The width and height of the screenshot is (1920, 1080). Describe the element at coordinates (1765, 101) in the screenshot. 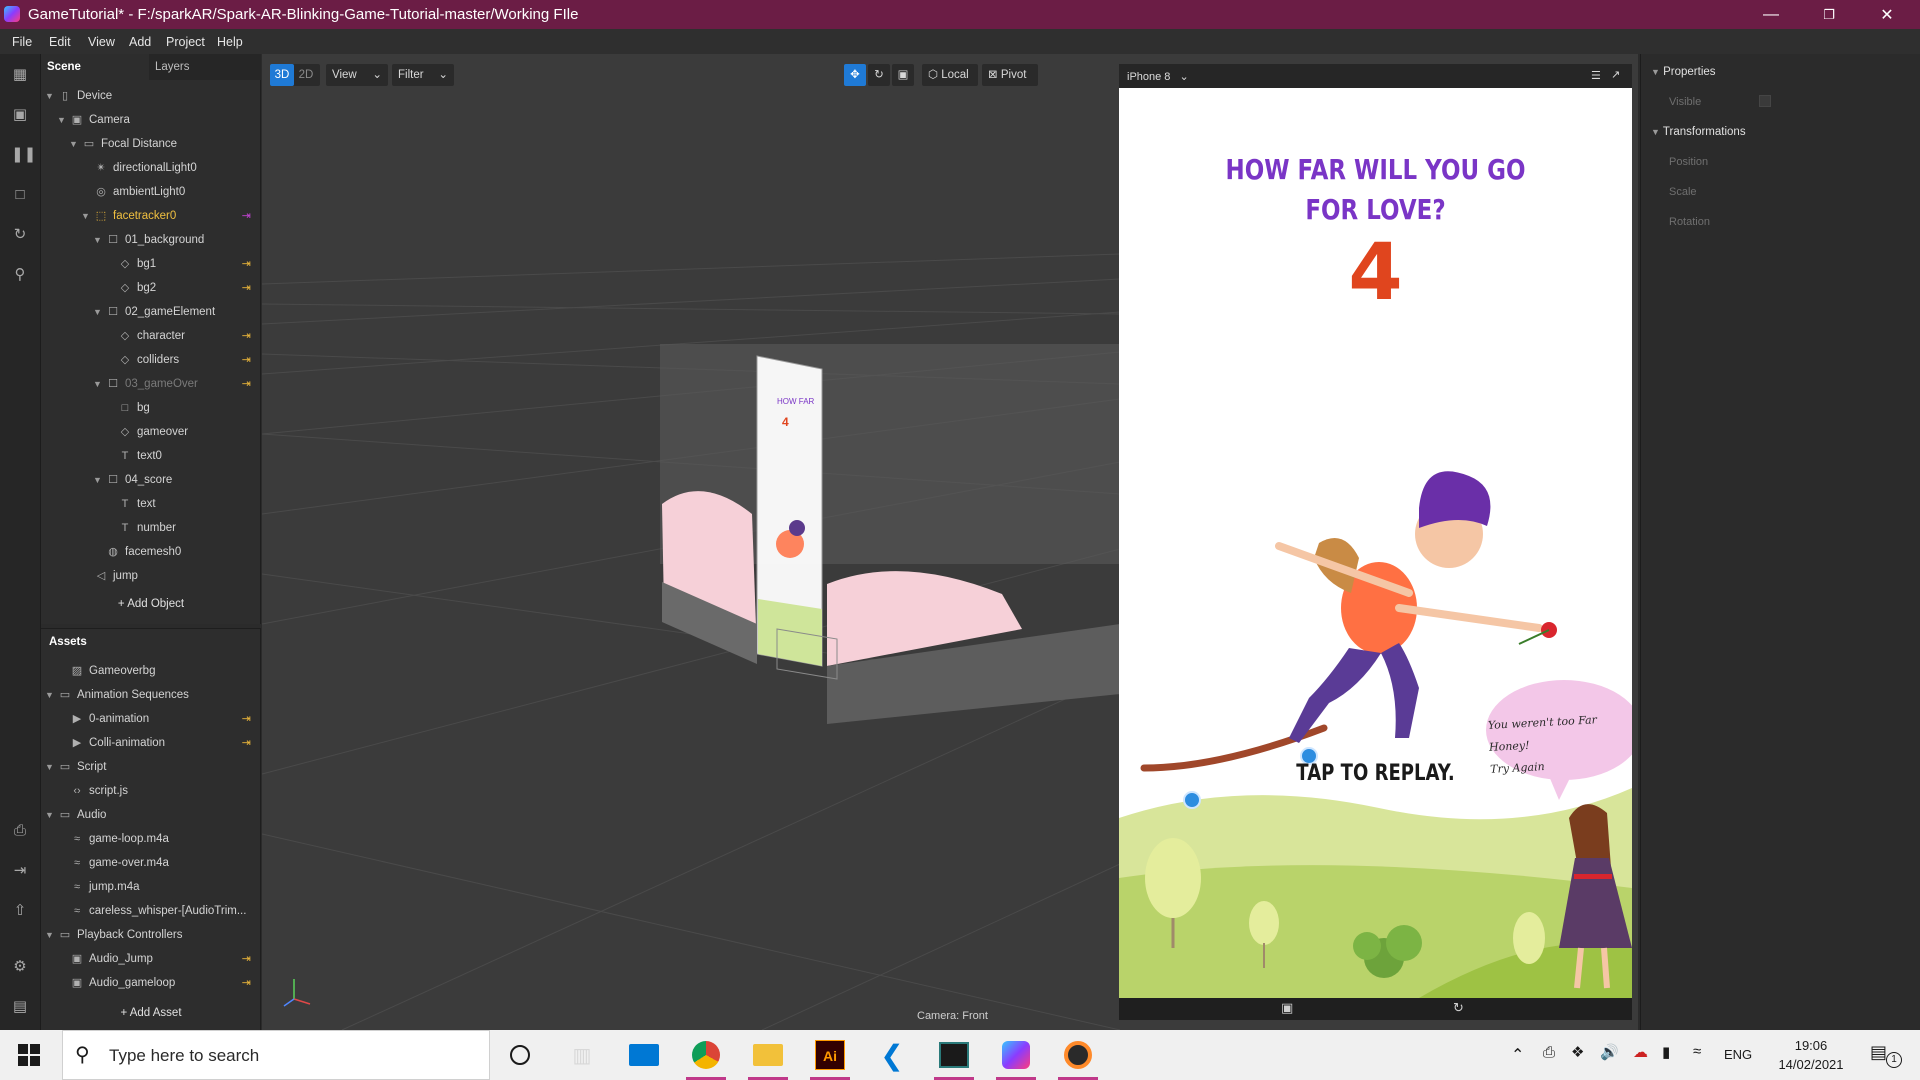

I see `visible-checkbox` at that location.